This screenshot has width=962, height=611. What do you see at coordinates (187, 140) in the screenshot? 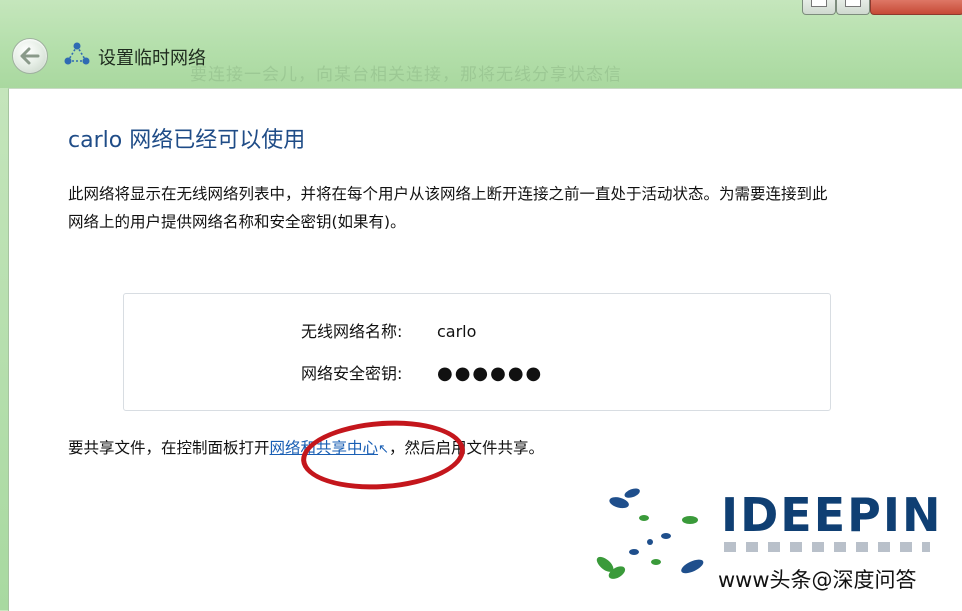
I see `page-heading: carlo 网络已经可以使用` at bounding box center [187, 140].